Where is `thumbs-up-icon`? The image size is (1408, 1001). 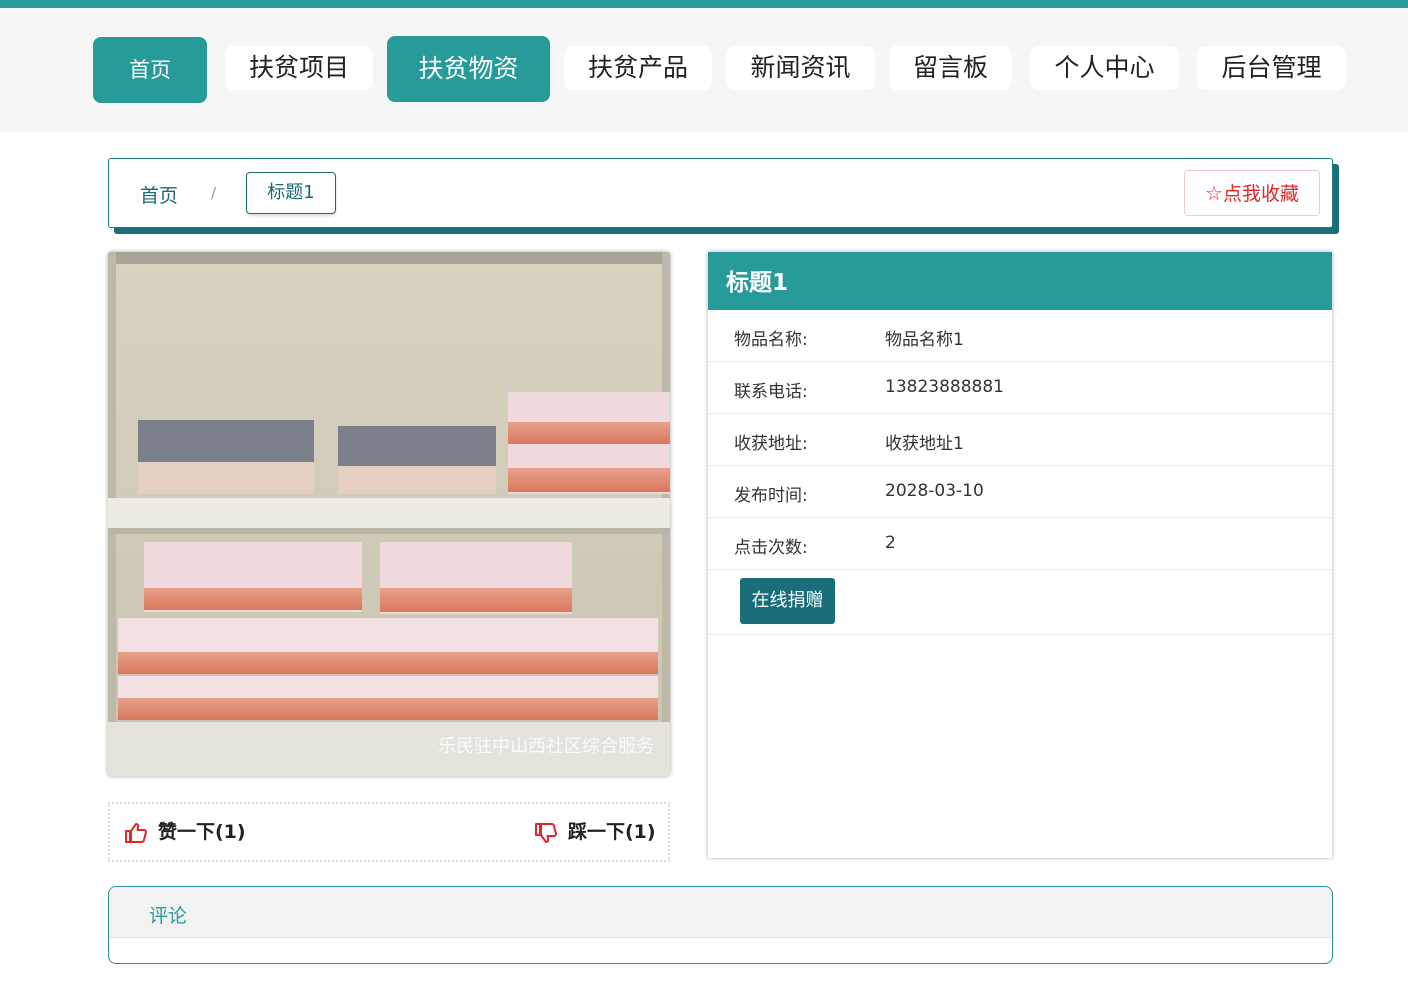 thumbs-up-icon is located at coordinates (136, 832).